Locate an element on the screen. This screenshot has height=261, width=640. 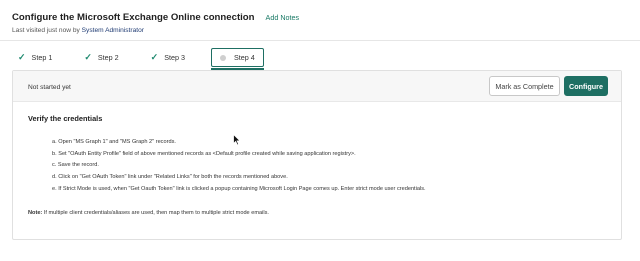
step-label: Step 3 is located at coordinates (174, 57).